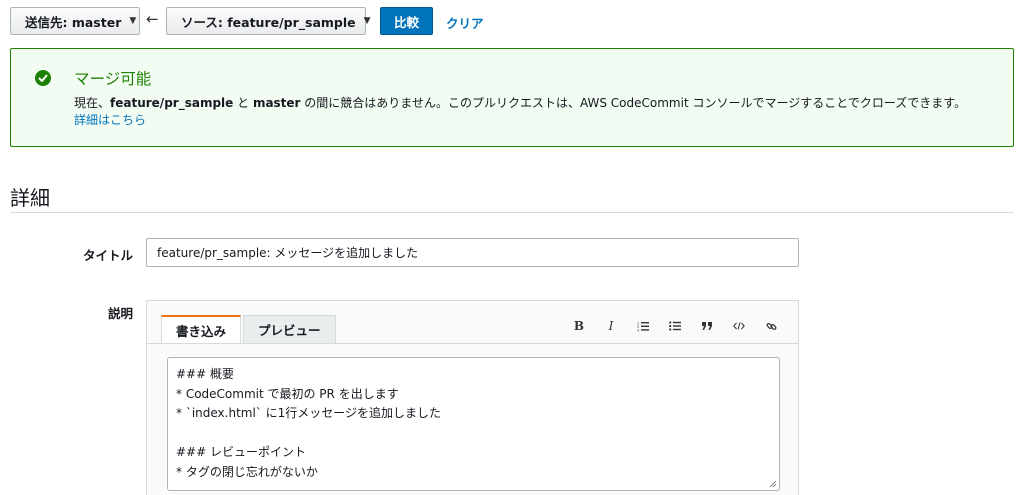  Describe the element at coordinates (472, 252) in the screenshot. I see `title-input` at that location.